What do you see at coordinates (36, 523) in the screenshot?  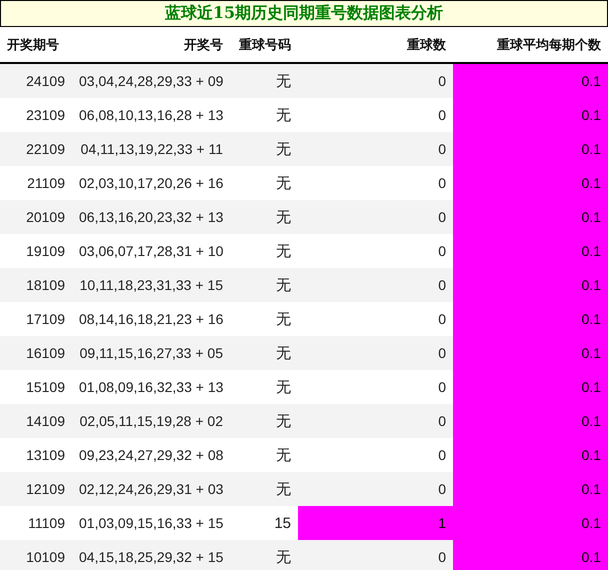 I see `table-cell: 11109` at bounding box center [36, 523].